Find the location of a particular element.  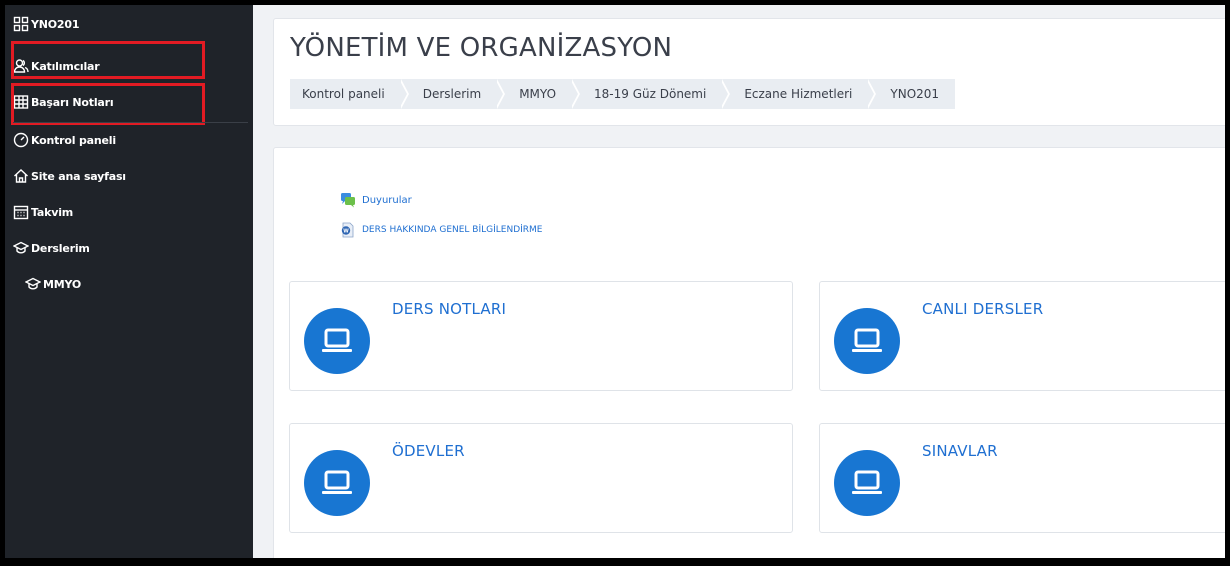

section-title: SINAVLAR is located at coordinates (960, 451).